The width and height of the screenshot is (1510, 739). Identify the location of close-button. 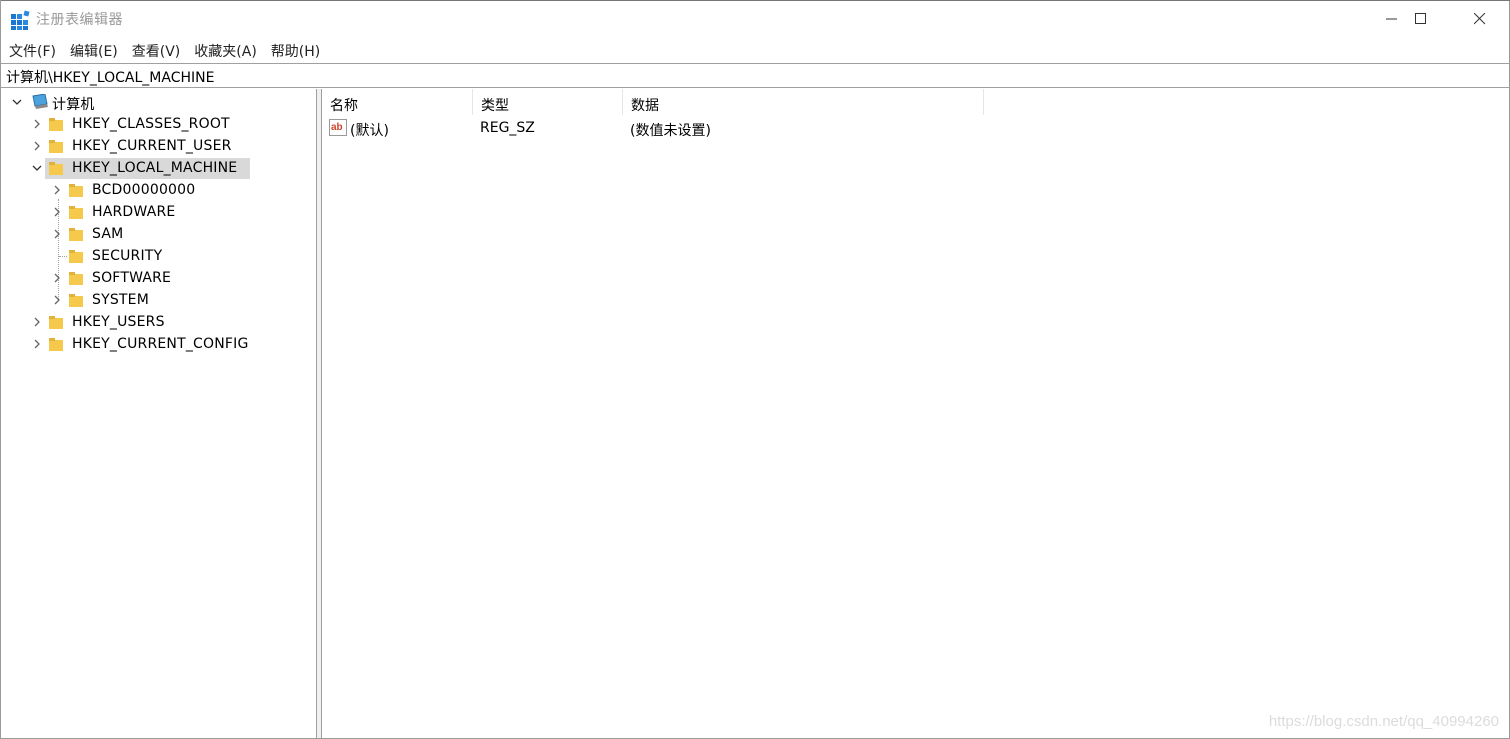
(1480, 19).